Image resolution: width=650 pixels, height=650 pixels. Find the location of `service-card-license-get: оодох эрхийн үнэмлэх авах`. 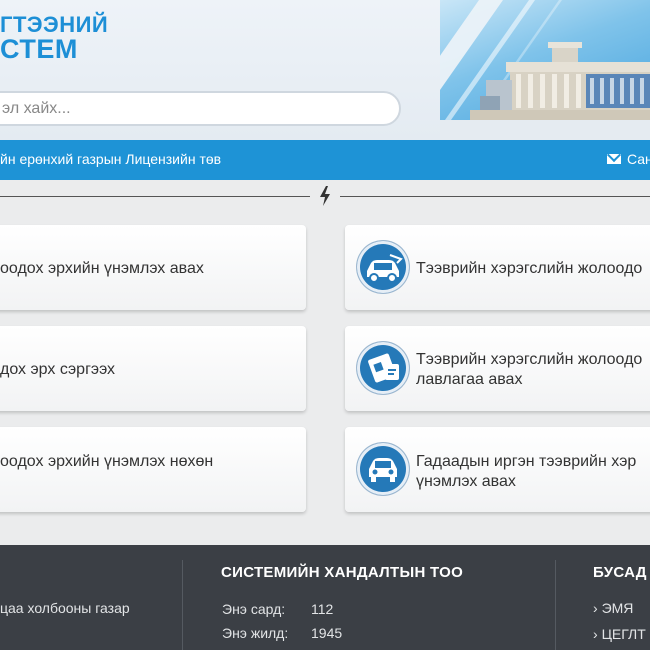

service-card-license-get: оодох эрхийн үнэмлэх авах is located at coordinates (153, 267).